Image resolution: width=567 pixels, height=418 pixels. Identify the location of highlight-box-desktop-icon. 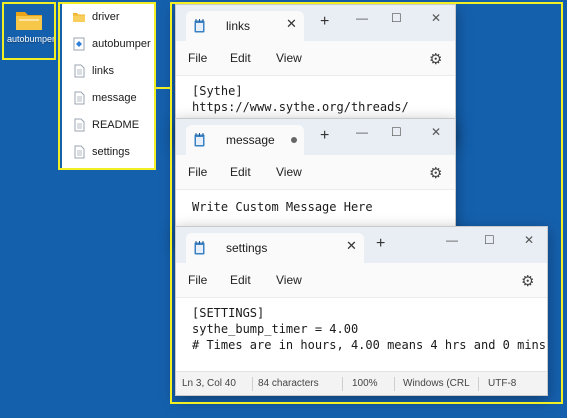
(29, 31).